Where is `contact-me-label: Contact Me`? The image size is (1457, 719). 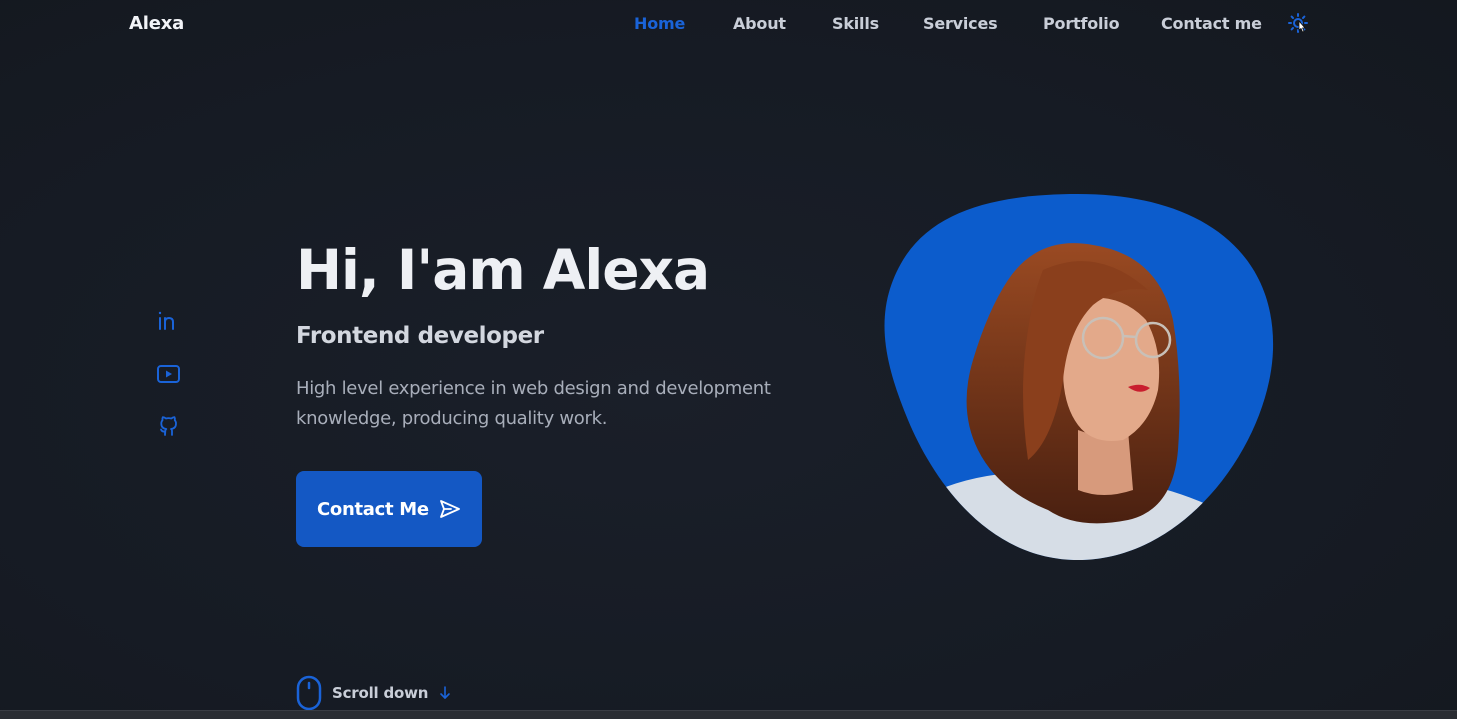
contact-me-label: Contact Me is located at coordinates (373, 509).